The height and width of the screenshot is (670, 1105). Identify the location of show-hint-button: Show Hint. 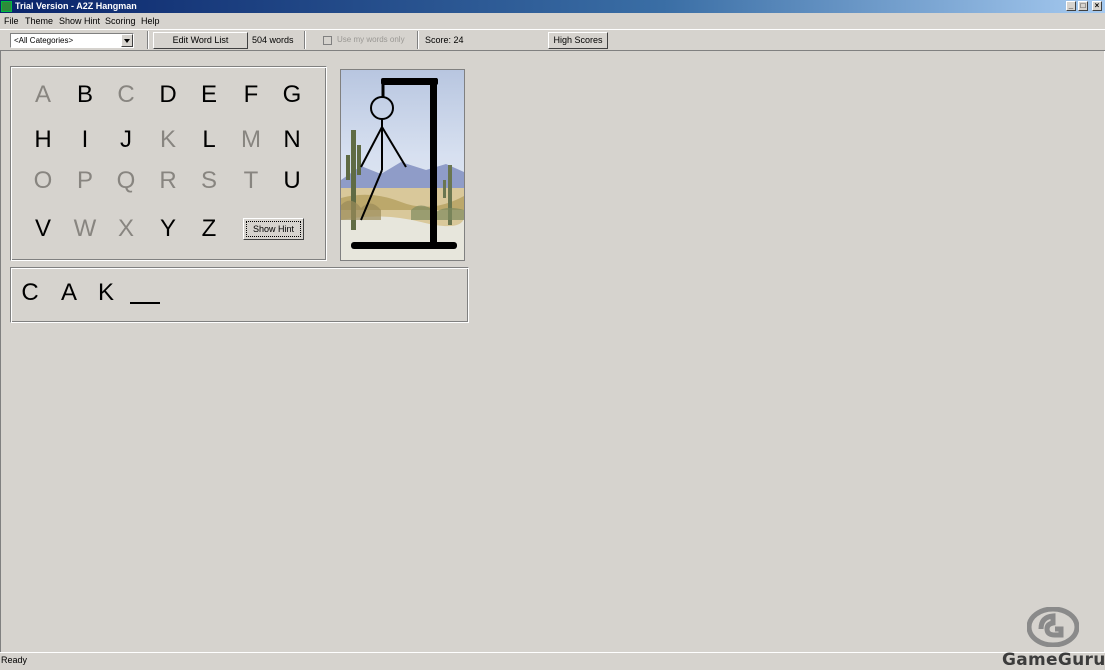
(273, 229).